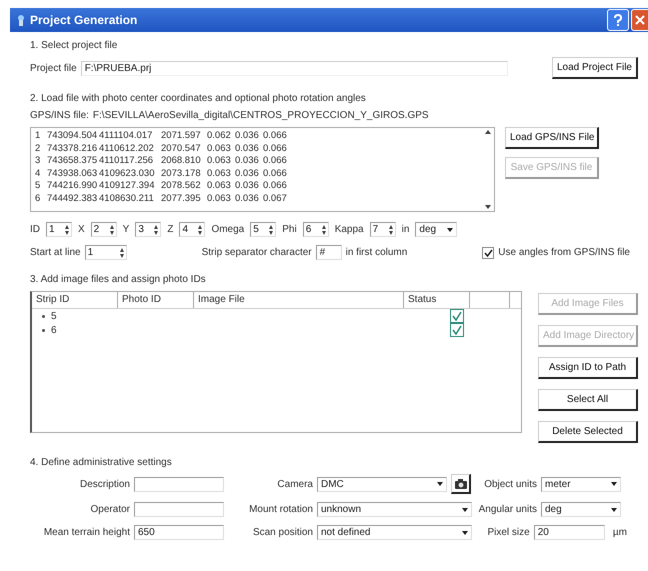  What do you see at coordinates (260, 115) in the screenshot?
I see `file-path: F:\SEVILLA\AeroSevilla_digital\CENTROS_PROYECCION_Y_GIROS.GPS` at bounding box center [260, 115].